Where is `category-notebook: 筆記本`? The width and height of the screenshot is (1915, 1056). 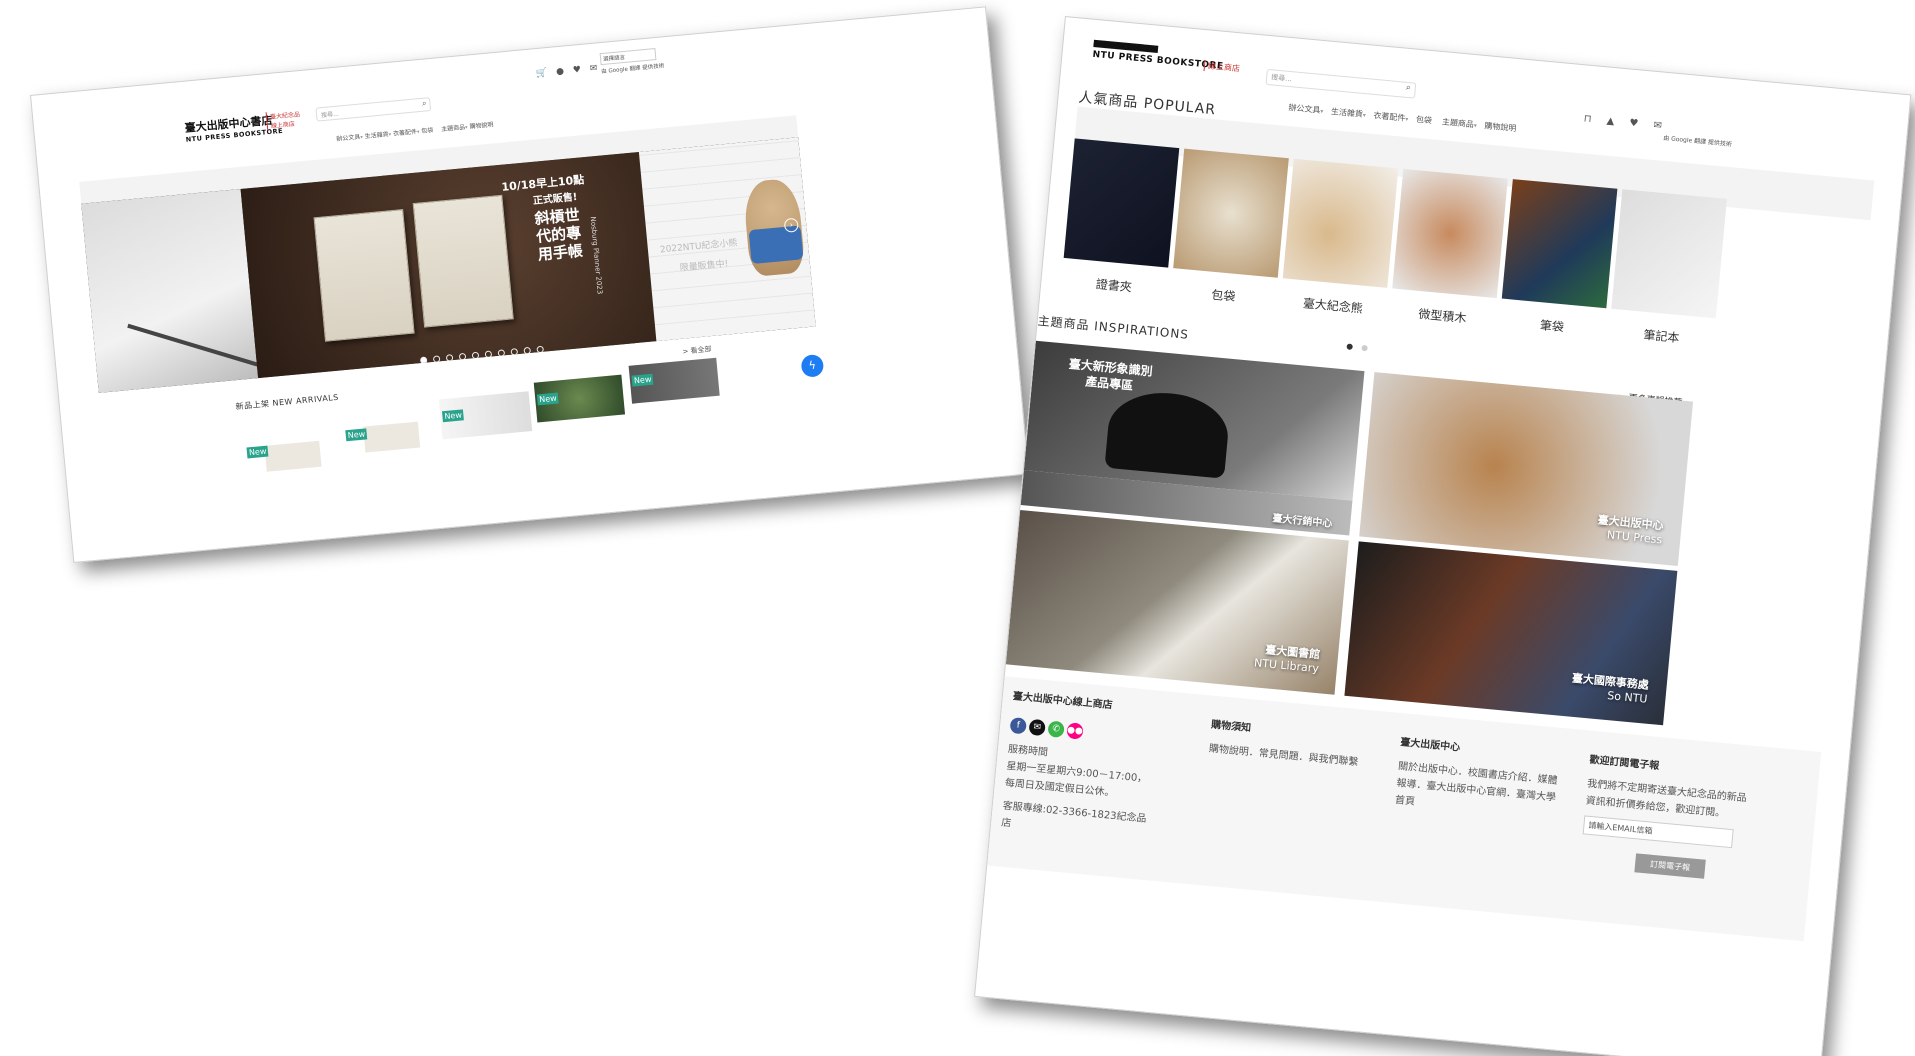
category-notebook: 筆記本 is located at coordinates (1667, 269).